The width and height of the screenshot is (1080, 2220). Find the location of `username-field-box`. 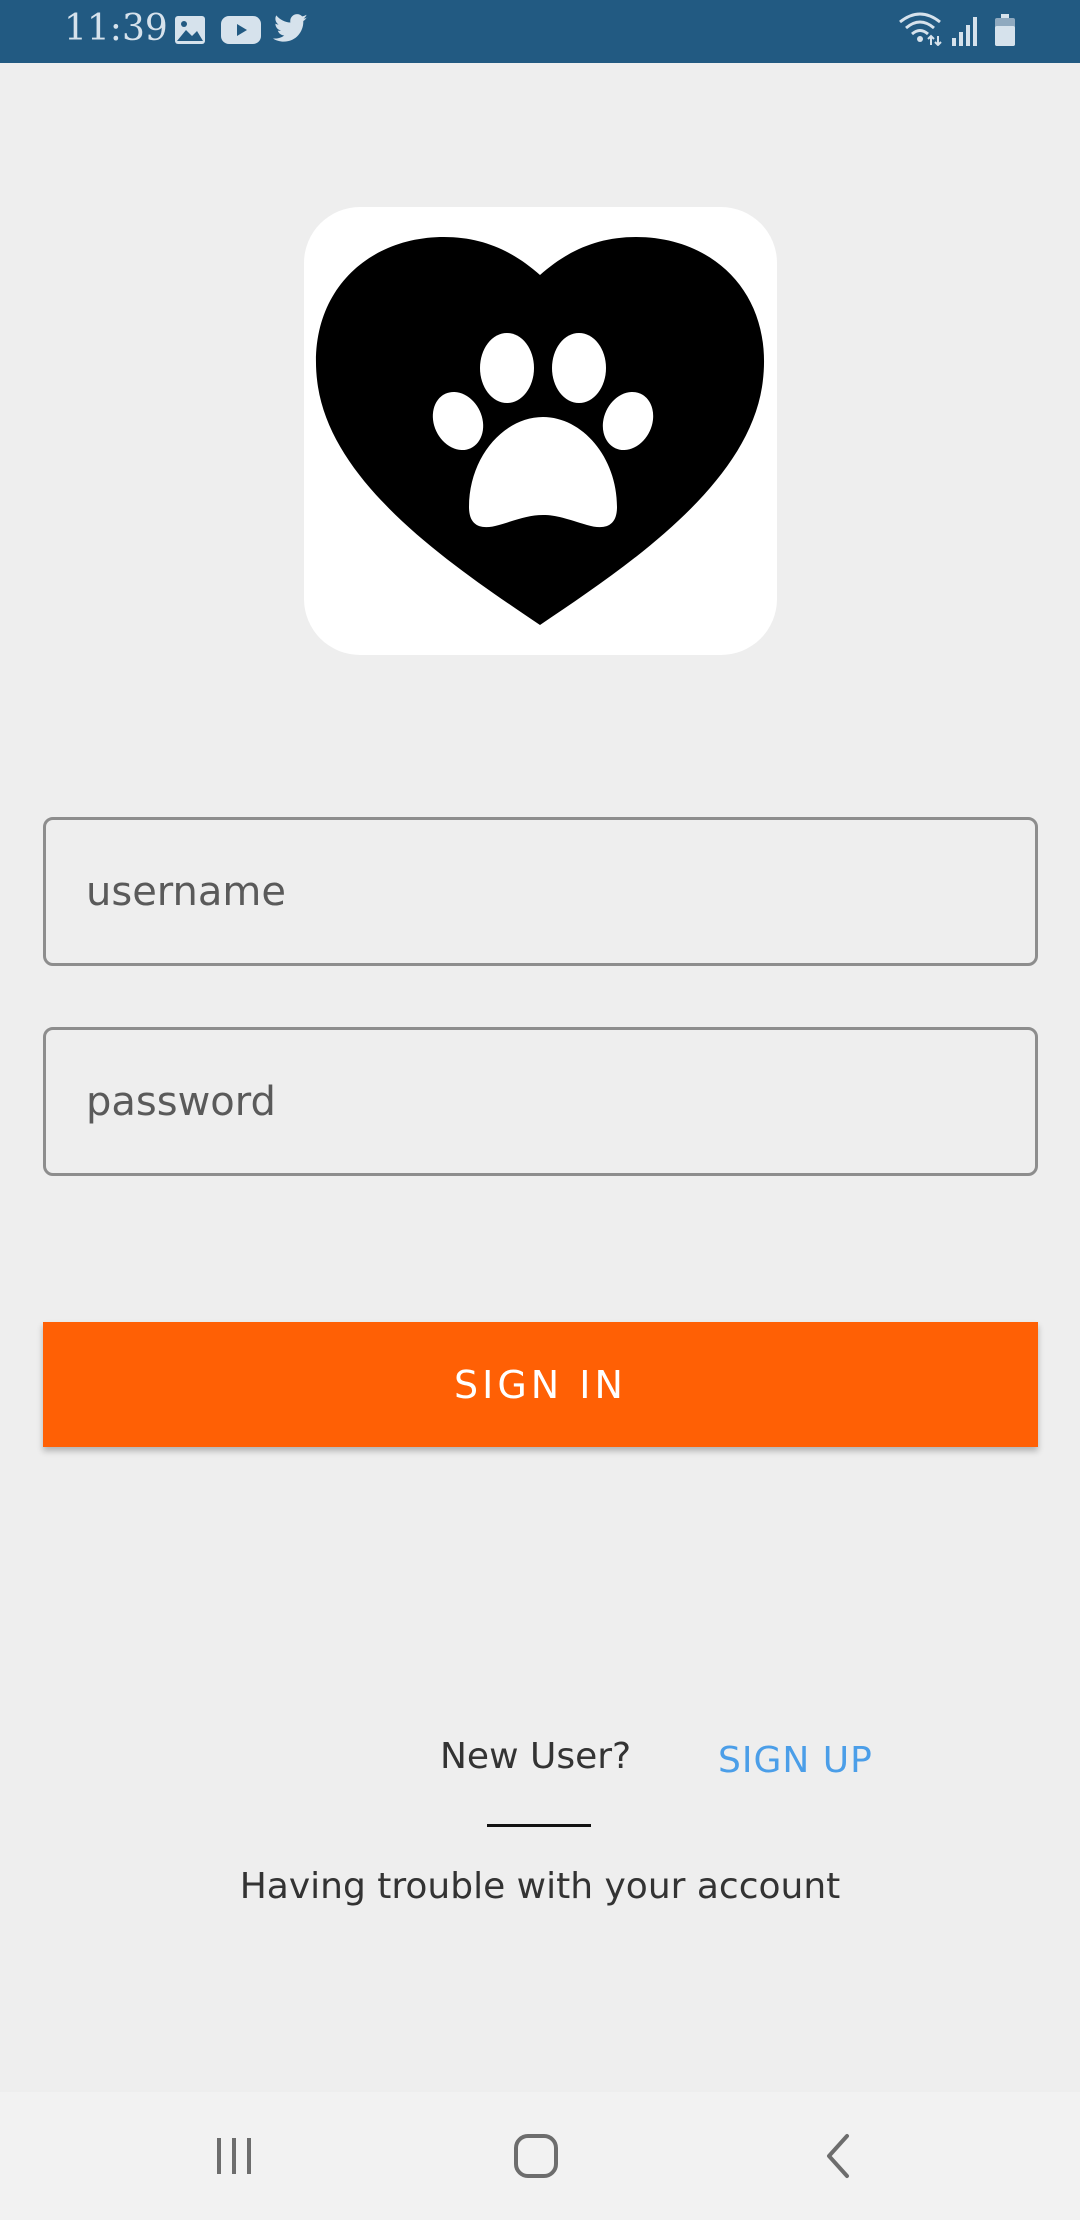

username-field-box is located at coordinates (540, 891).